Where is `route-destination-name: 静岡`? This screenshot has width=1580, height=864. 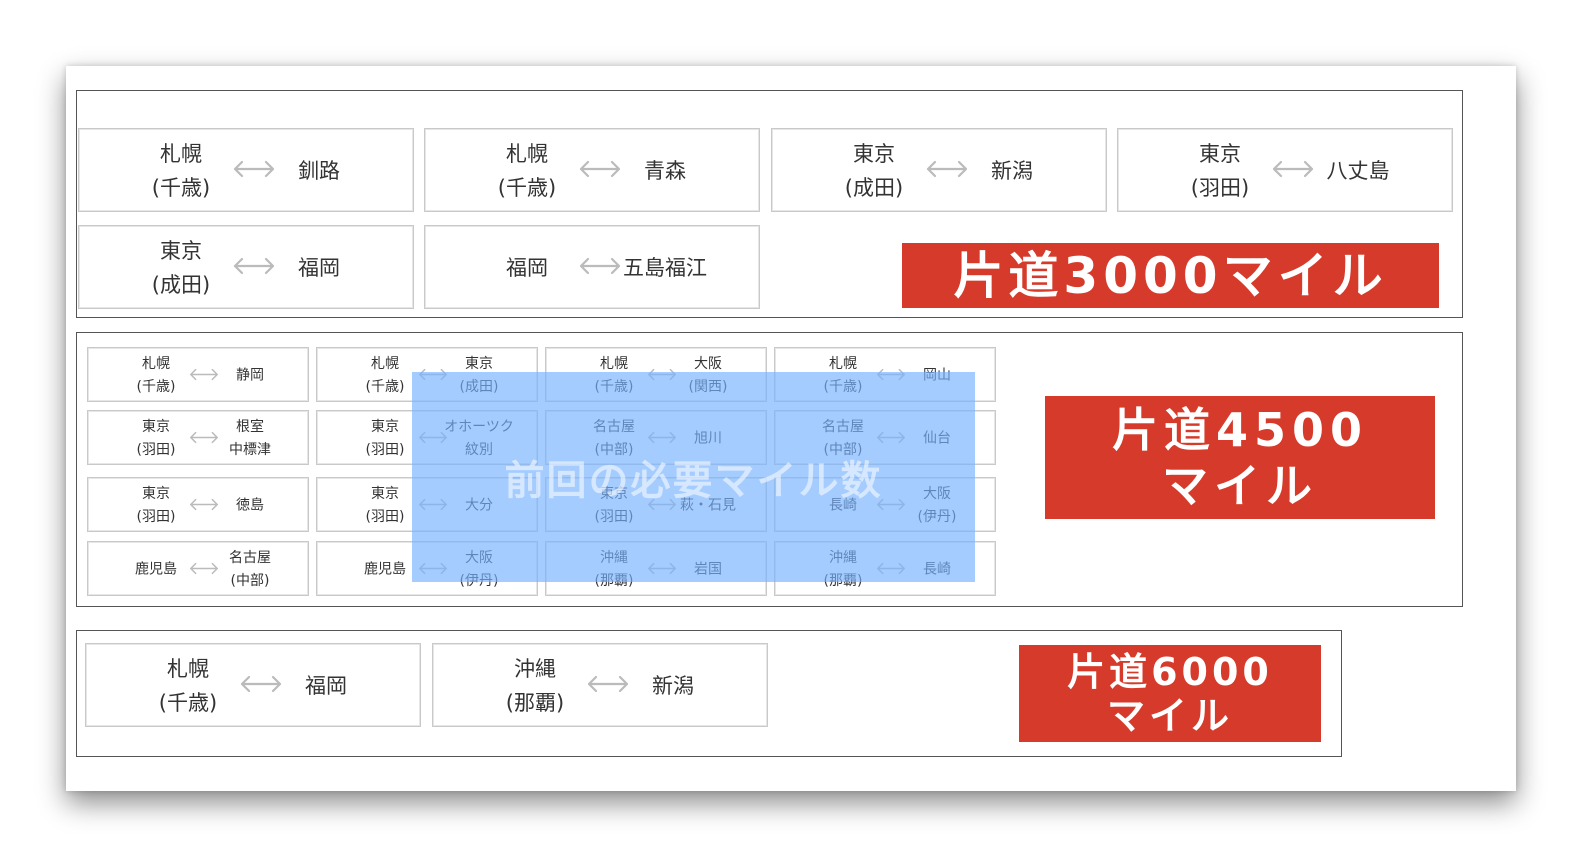
route-destination-name: 静岡 is located at coordinates (250, 375).